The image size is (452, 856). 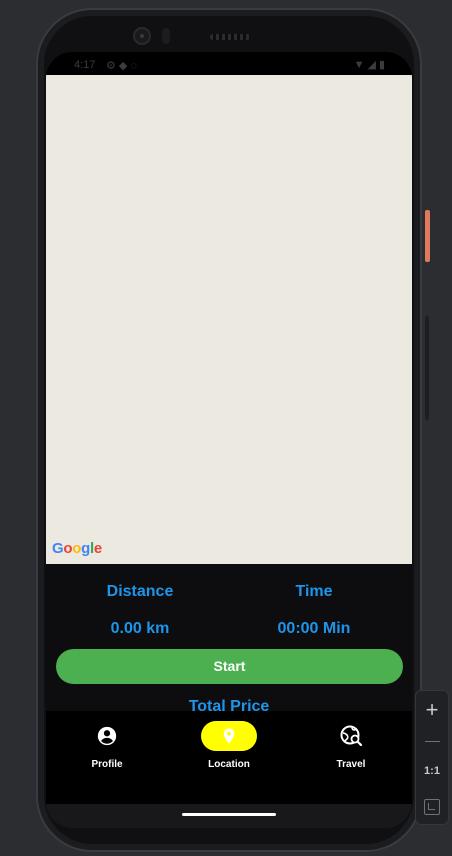 What do you see at coordinates (107, 764) in the screenshot?
I see `nav-profile-label: Profile` at bounding box center [107, 764].